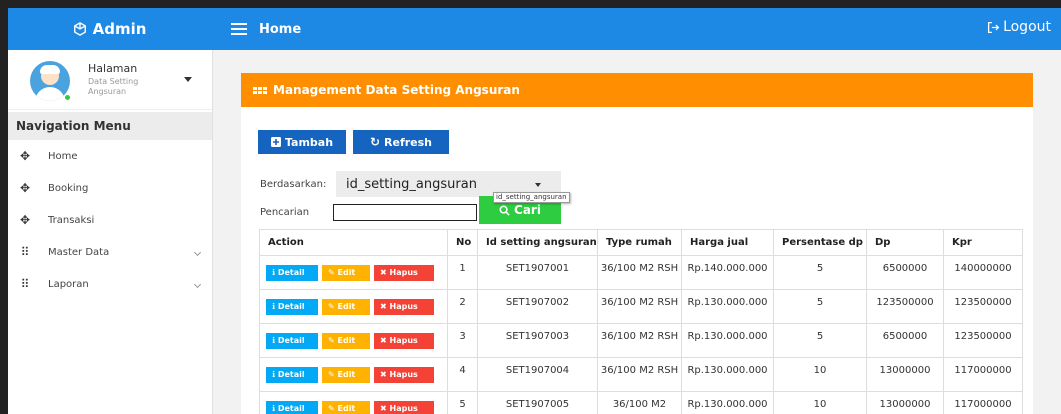  Describe the element at coordinates (401, 142) in the screenshot. I see `refresh-button: ↻ Refresh` at that location.